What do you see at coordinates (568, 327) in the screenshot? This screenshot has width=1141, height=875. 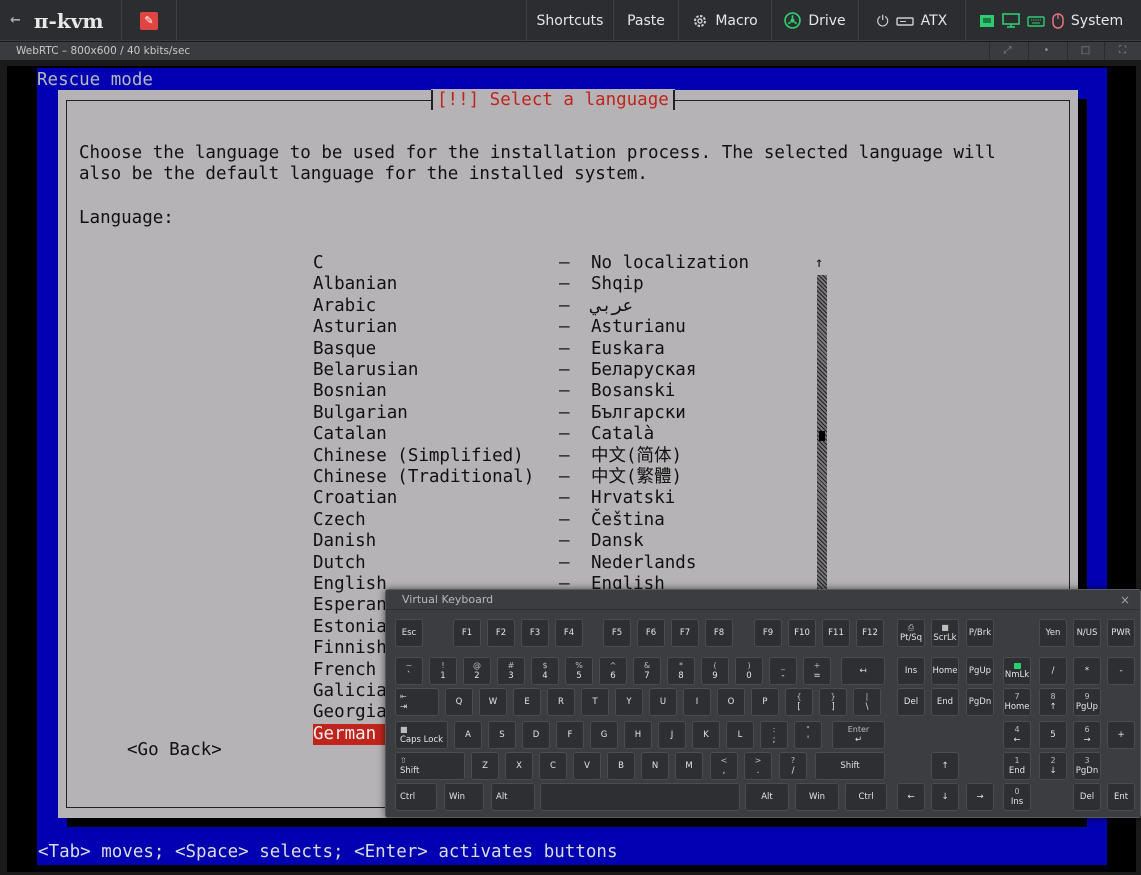 I see `language-option: Asturian – Asturianu` at bounding box center [568, 327].